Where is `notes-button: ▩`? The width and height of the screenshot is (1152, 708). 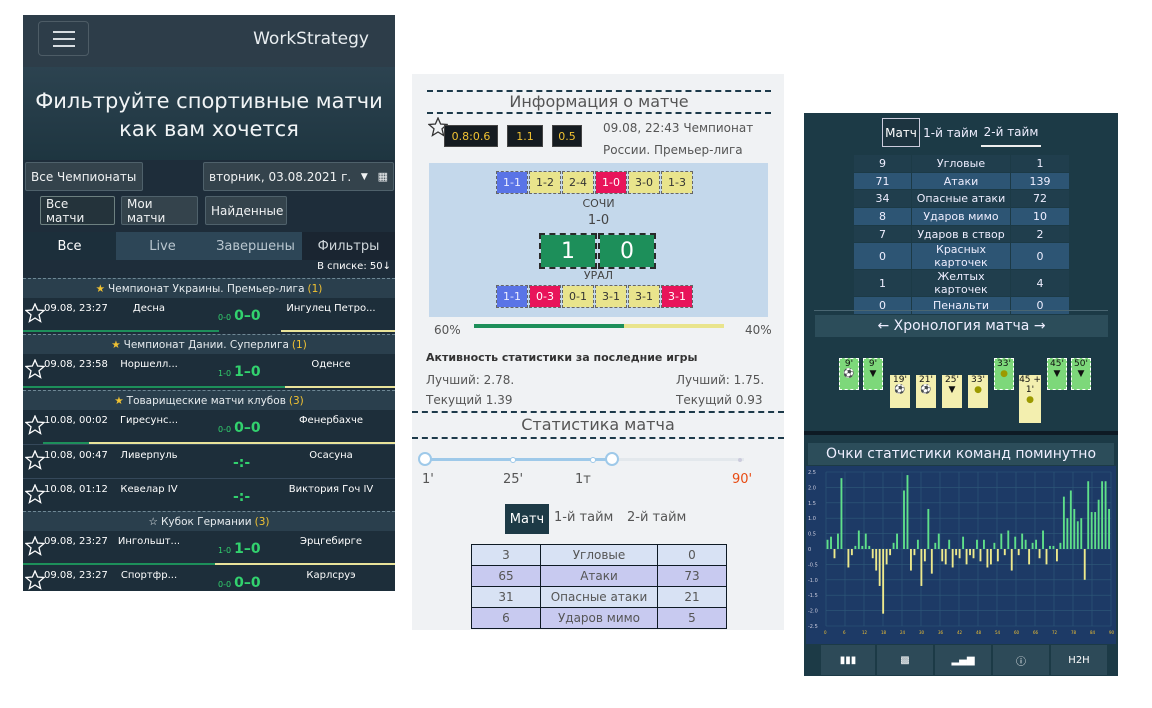
notes-button: ▩ is located at coordinates (905, 660).